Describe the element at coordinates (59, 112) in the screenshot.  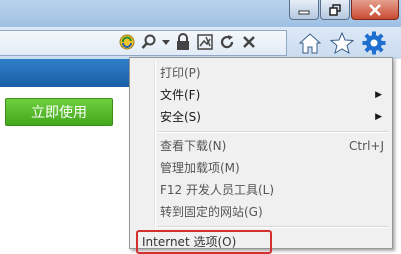
I see `use-now-button: 立即使用` at that location.